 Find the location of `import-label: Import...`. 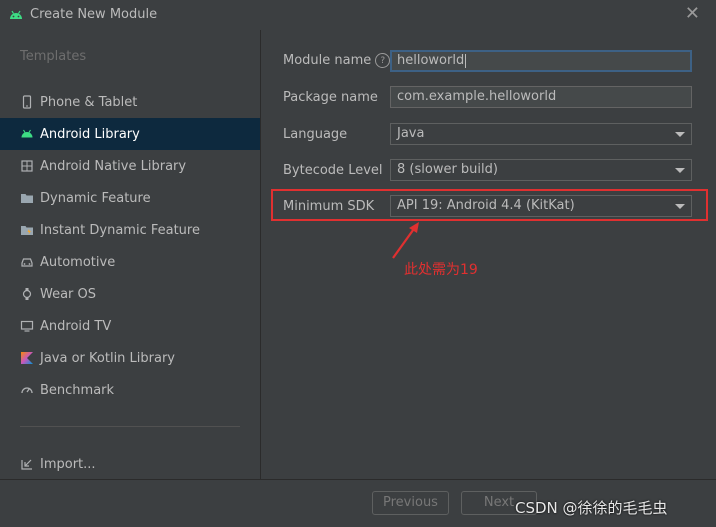

import-label: Import... is located at coordinates (68, 464).